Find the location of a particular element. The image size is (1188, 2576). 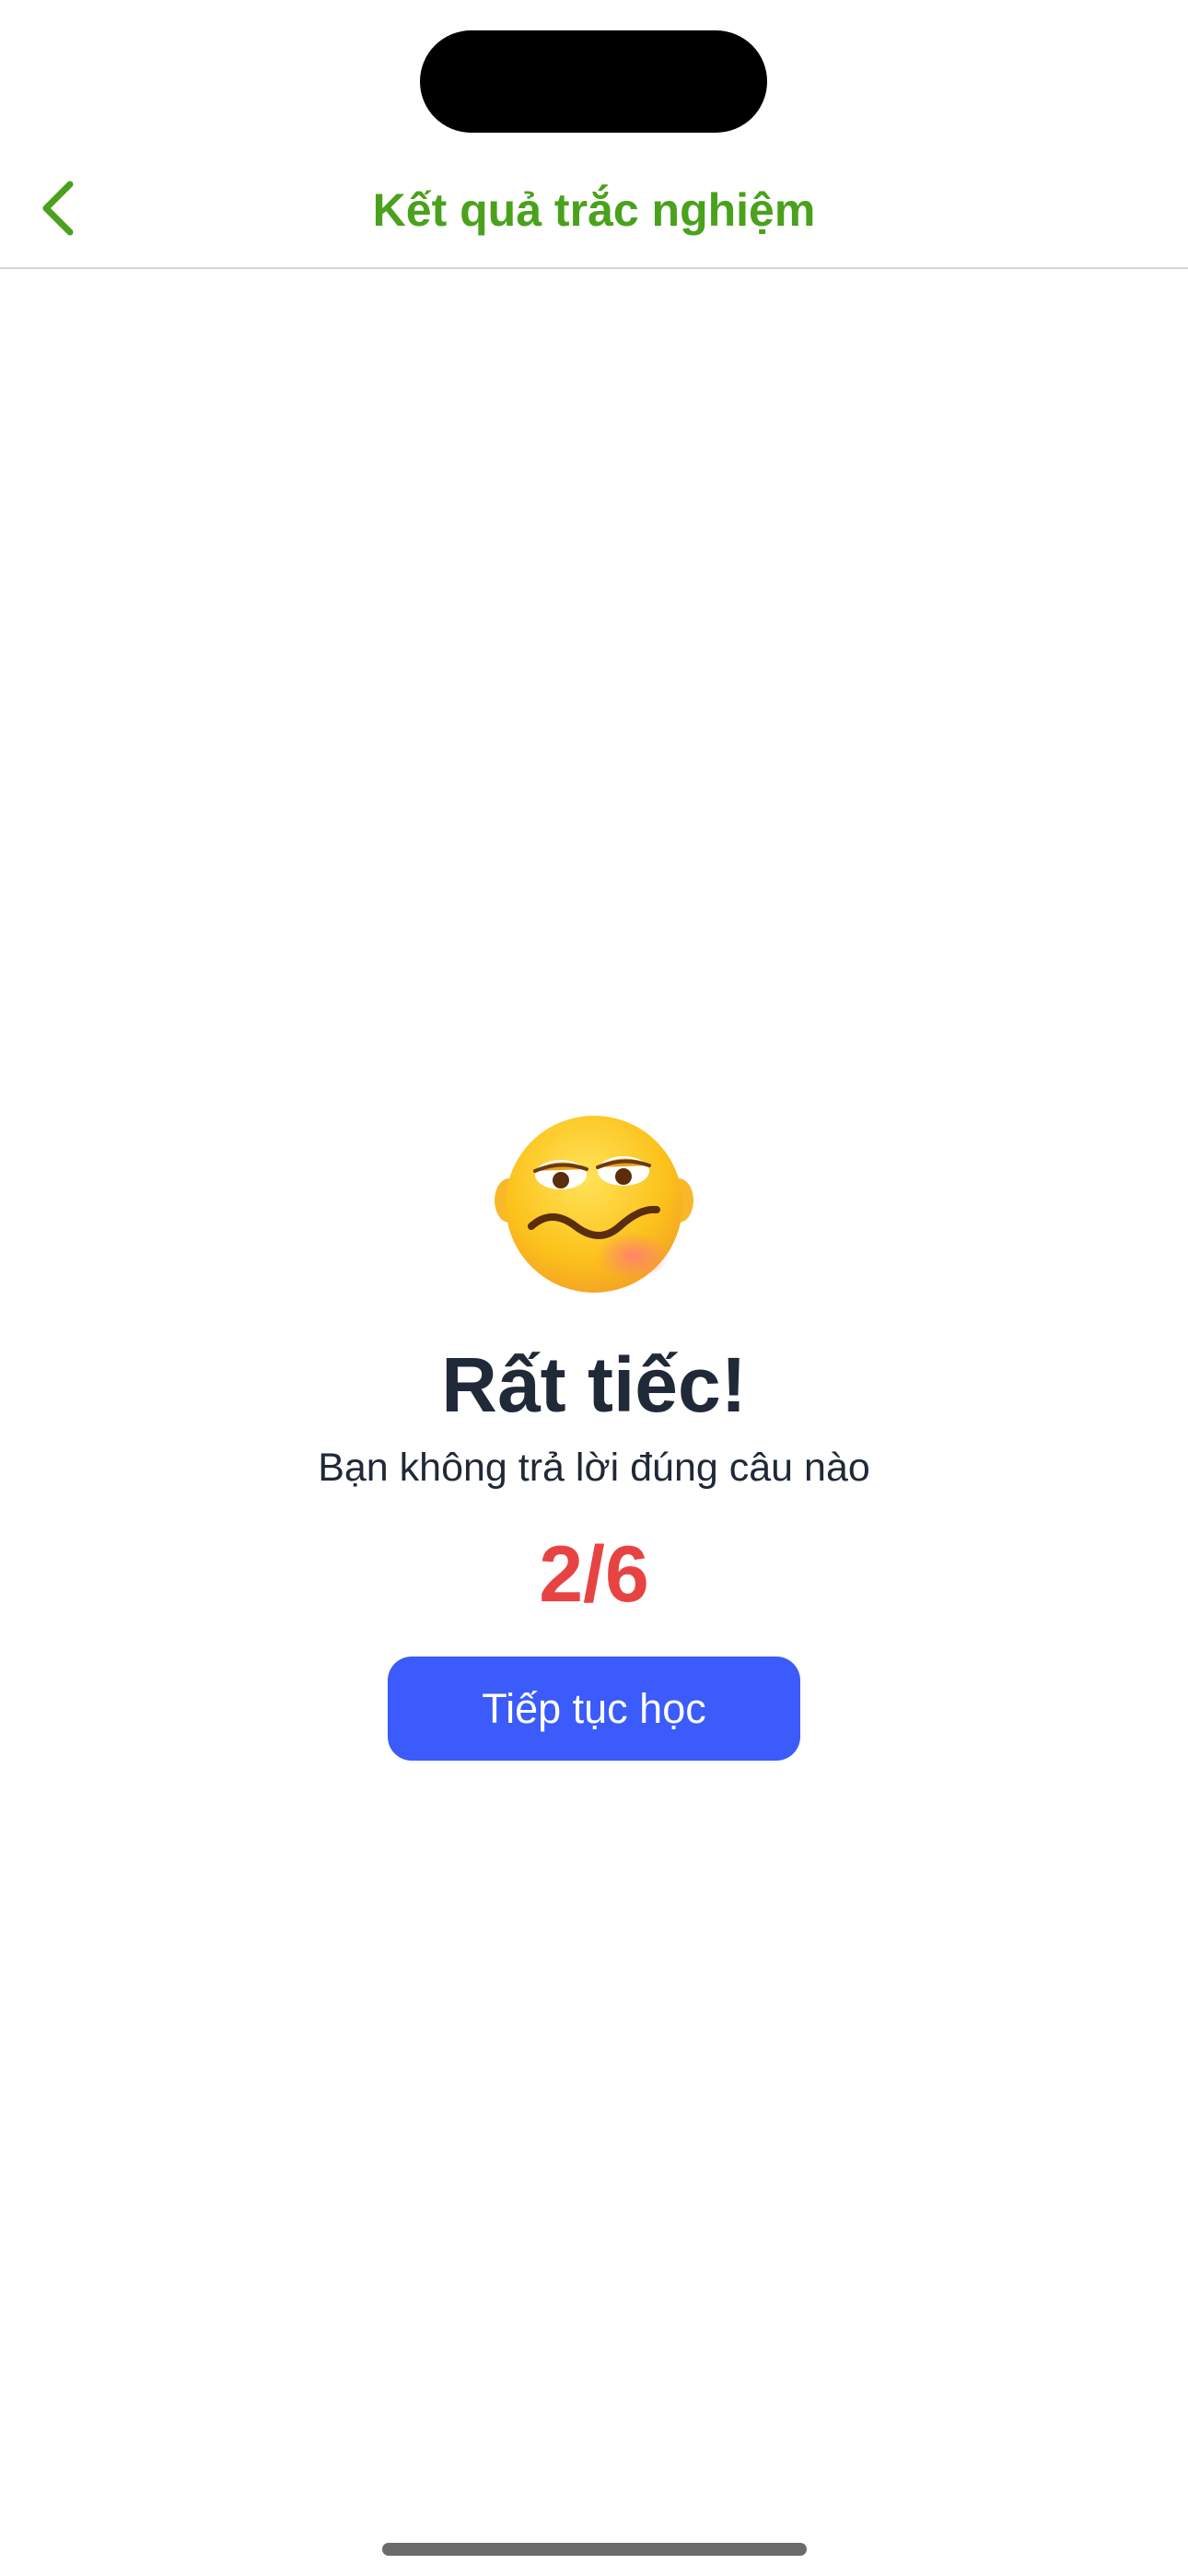

score-text: 2/6 is located at coordinates (594, 1574).